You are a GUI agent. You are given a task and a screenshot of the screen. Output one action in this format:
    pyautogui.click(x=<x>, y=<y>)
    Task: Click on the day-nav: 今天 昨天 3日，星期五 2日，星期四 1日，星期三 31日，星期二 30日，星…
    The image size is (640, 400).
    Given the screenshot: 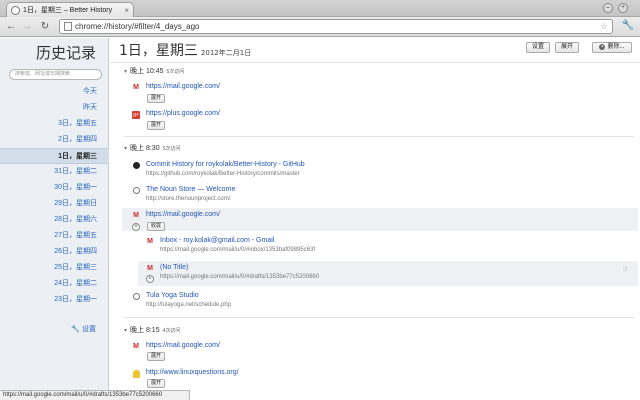 What is the action you would take?
    pyautogui.click(x=54, y=196)
    